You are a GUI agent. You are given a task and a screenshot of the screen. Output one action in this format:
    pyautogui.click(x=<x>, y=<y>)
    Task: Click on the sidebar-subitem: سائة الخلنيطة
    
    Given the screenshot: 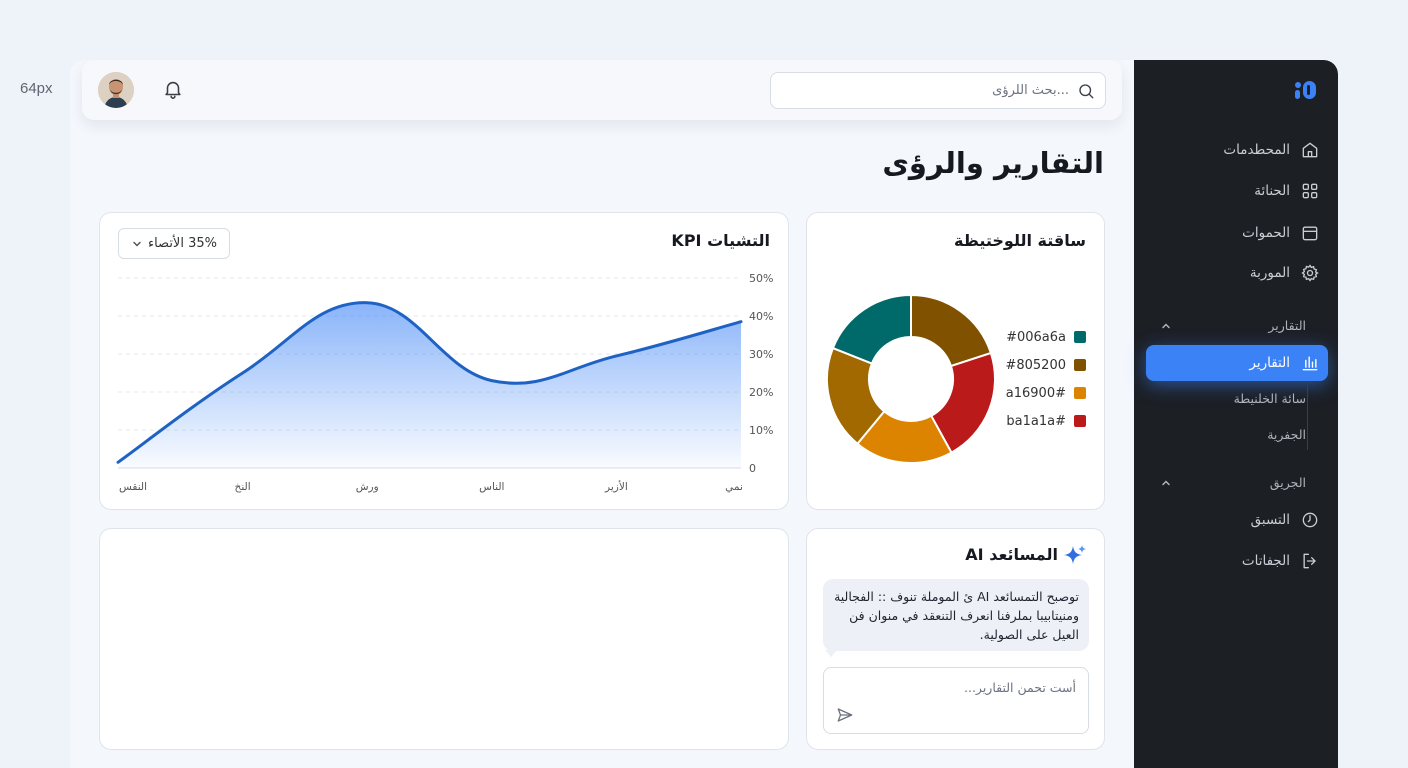 What is the action you would take?
    pyautogui.click(x=1251, y=398)
    